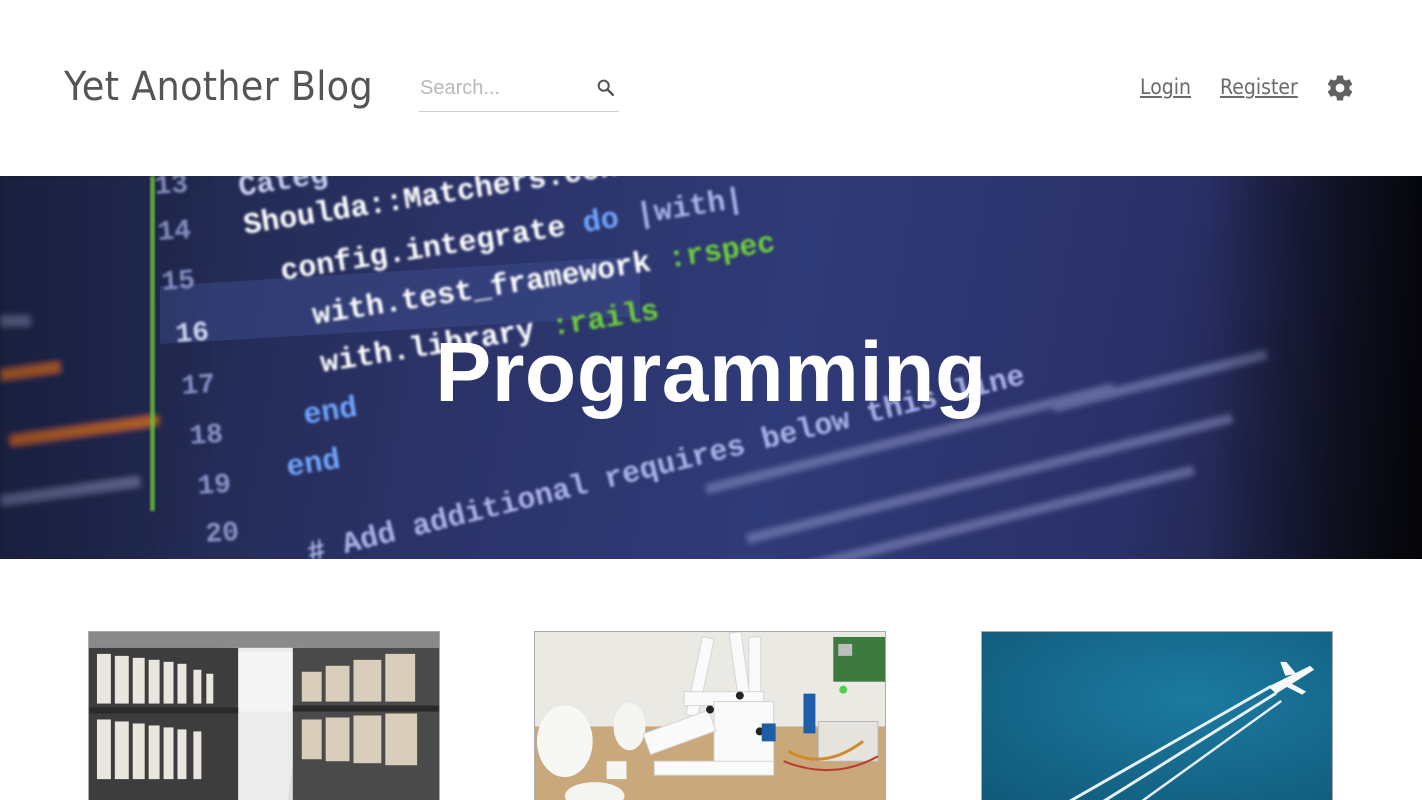 The image size is (1422, 800). What do you see at coordinates (1259, 87) in the screenshot?
I see `register-link: Register` at bounding box center [1259, 87].